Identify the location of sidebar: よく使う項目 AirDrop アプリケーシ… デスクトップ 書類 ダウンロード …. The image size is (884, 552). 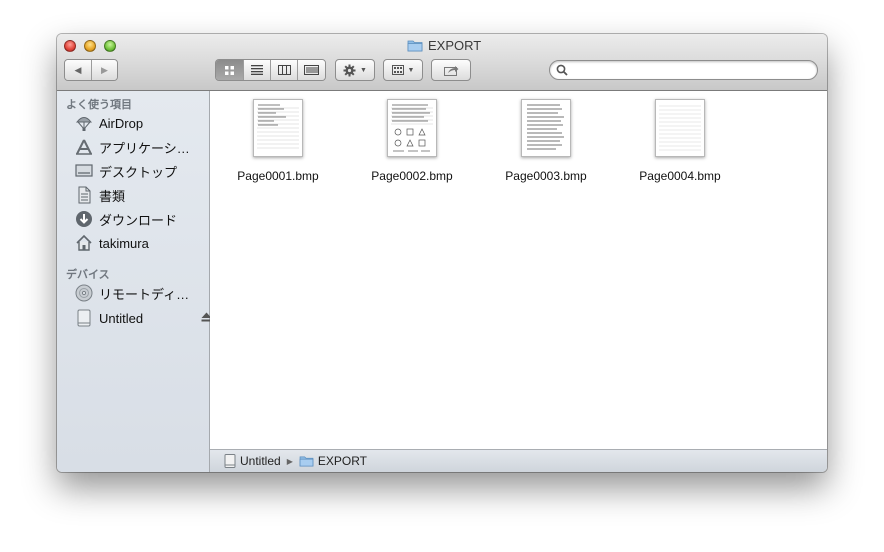
(134, 281).